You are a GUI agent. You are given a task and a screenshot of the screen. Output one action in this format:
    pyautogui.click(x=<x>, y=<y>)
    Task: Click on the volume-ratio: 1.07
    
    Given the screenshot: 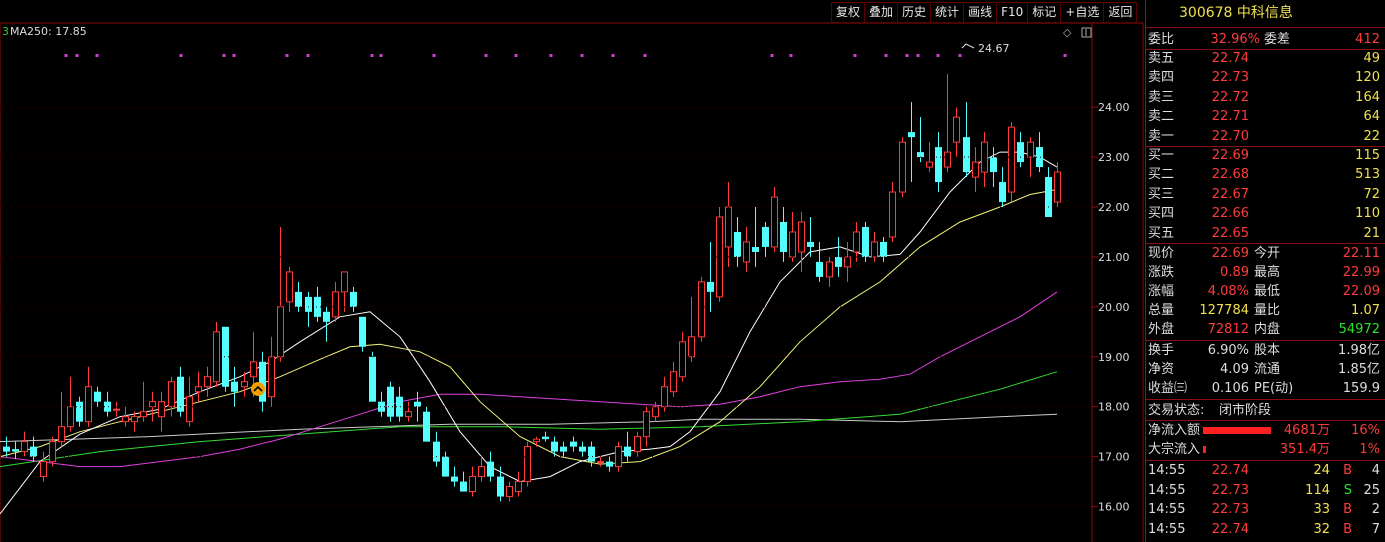 What is the action you would take?
    pyautogui.click(x=1365, y=310)
    